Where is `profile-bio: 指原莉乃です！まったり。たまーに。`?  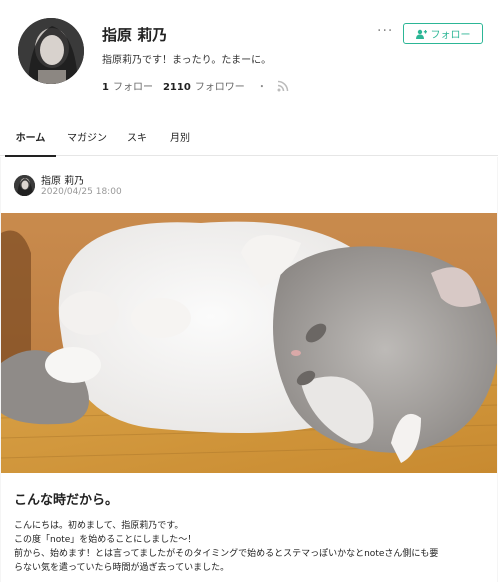
profile-bio: 指原莉乃です！まったり。たまーに。 is located at coordinates (187, 60).